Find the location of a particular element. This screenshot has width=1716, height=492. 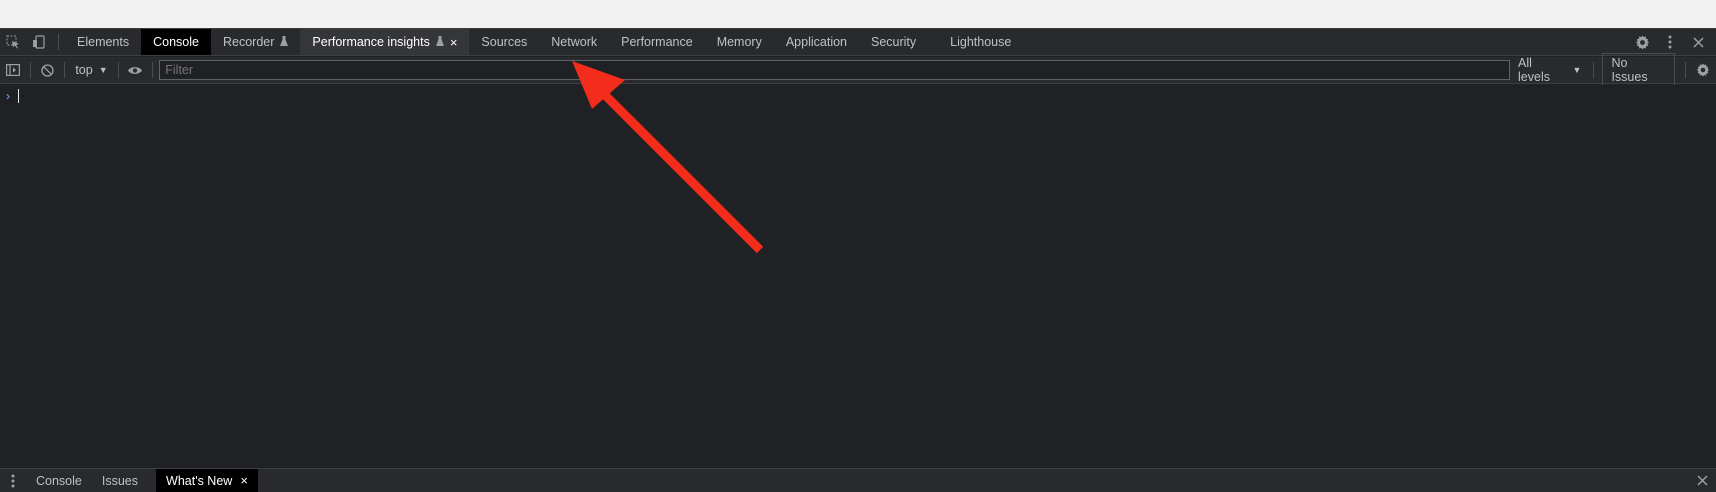

tab-recorder: Recorder is located at coordinates (255, 42).